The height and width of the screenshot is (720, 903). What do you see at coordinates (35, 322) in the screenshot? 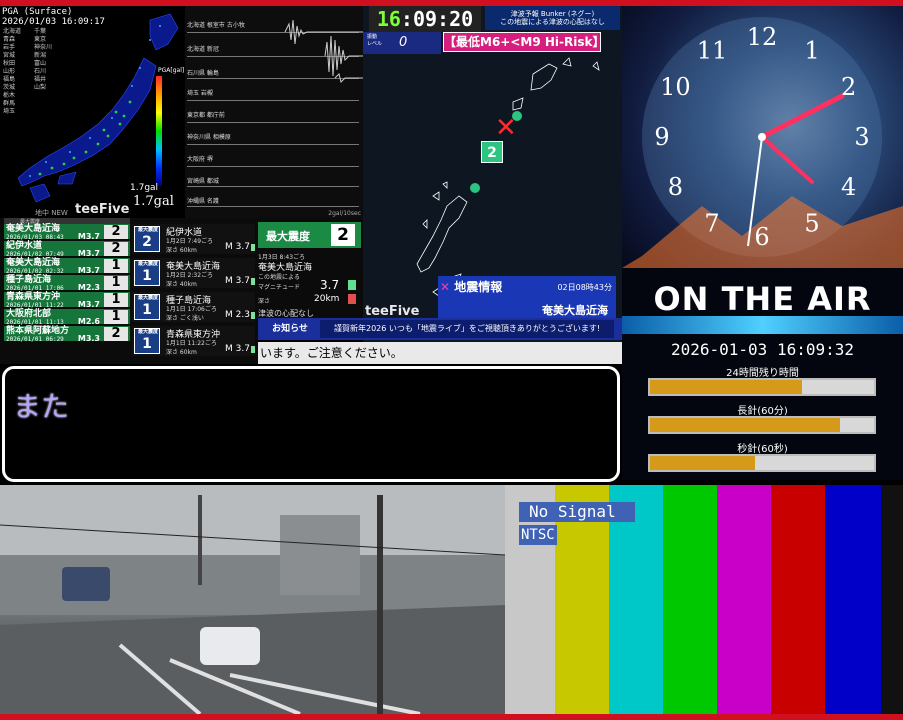
I see `quake-date: 2026/01/01 11:13` at bounding box center [35, 322].